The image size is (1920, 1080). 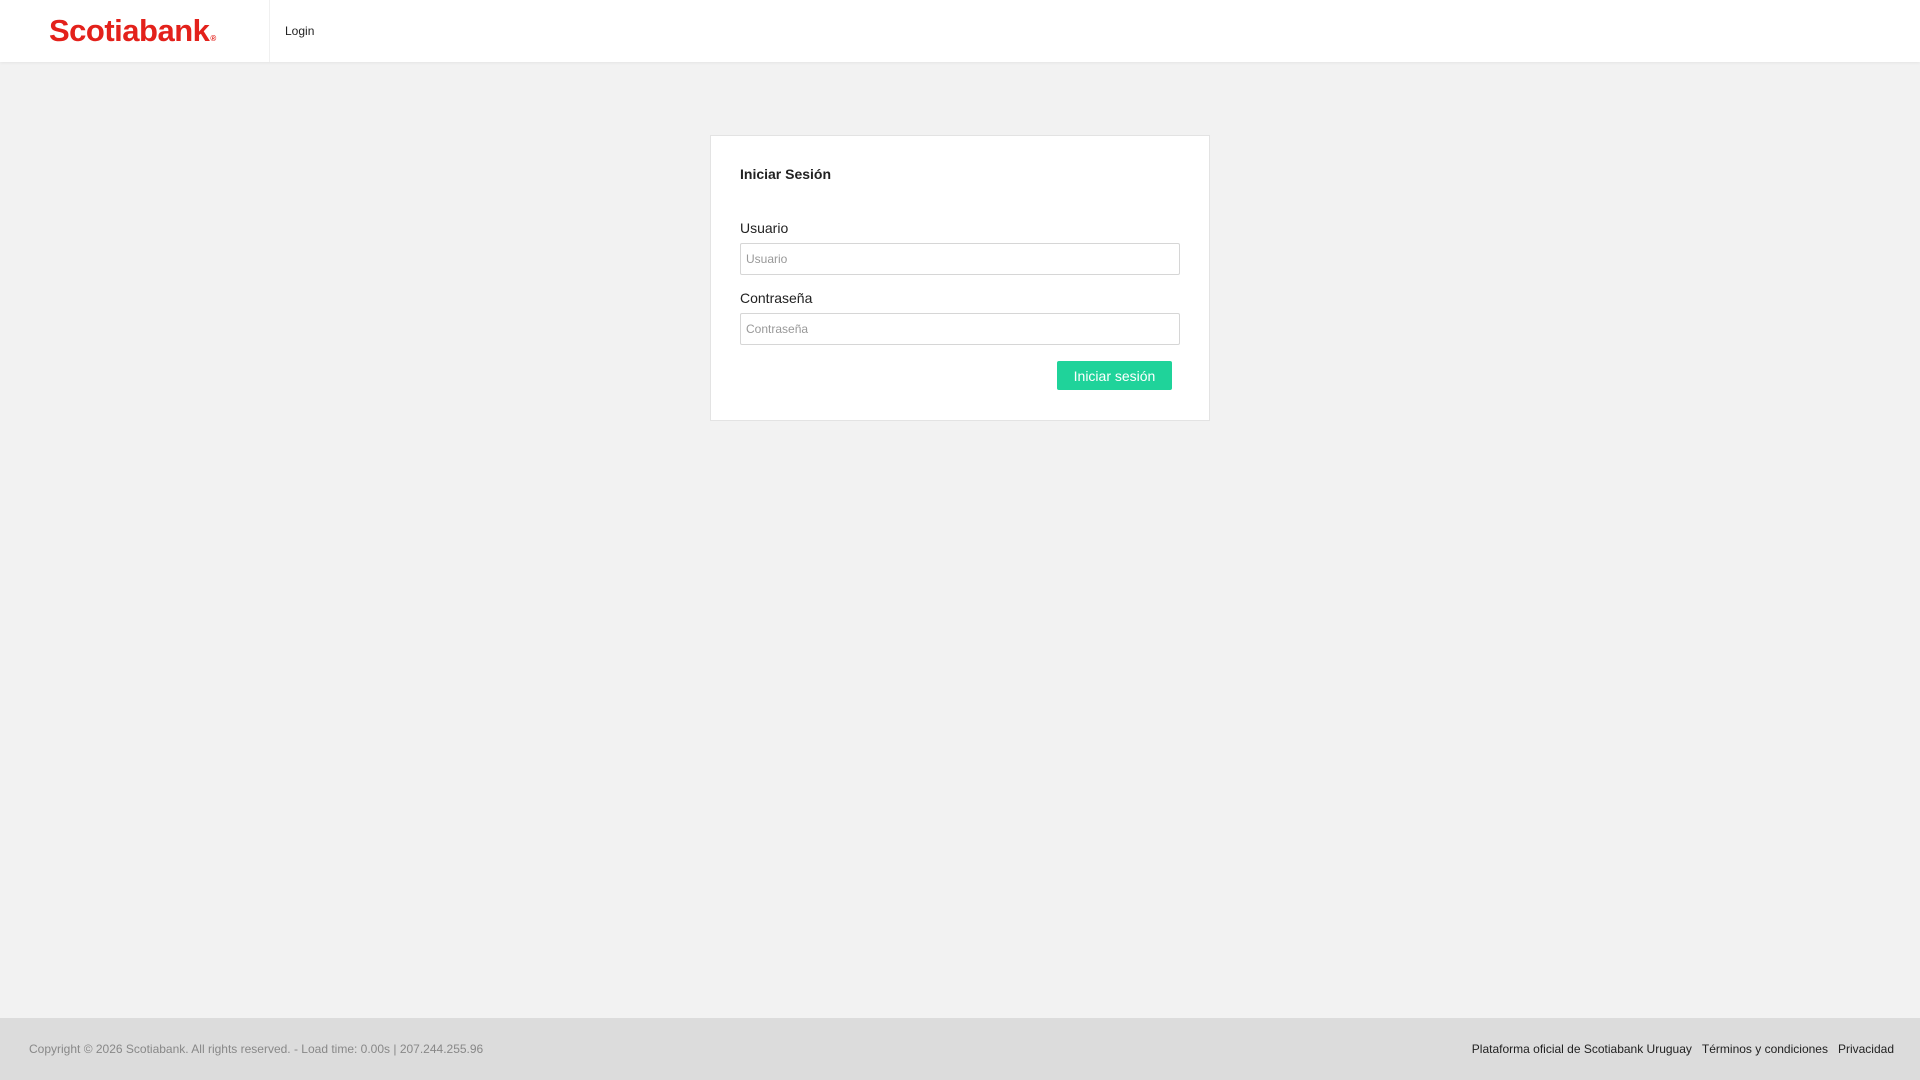 What do you see at coordinates (1114, 375) in the screenshot?
I see `login-submit-button: Iniciar sesión` at bounding box center [1114, 375].